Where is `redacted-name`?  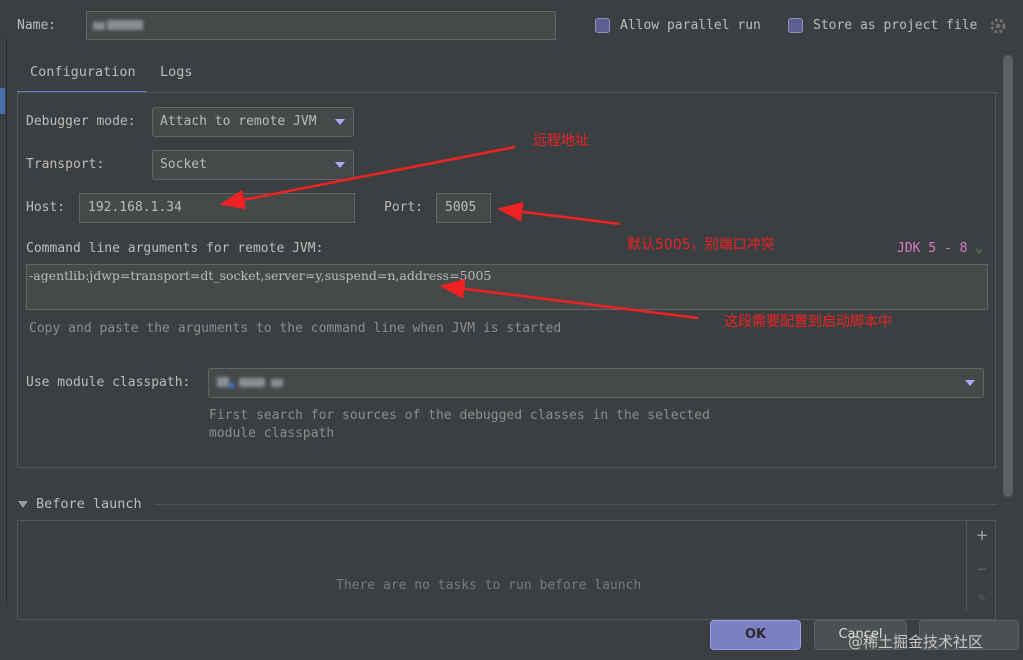 redacted-name is located at coordinates (99, 26).